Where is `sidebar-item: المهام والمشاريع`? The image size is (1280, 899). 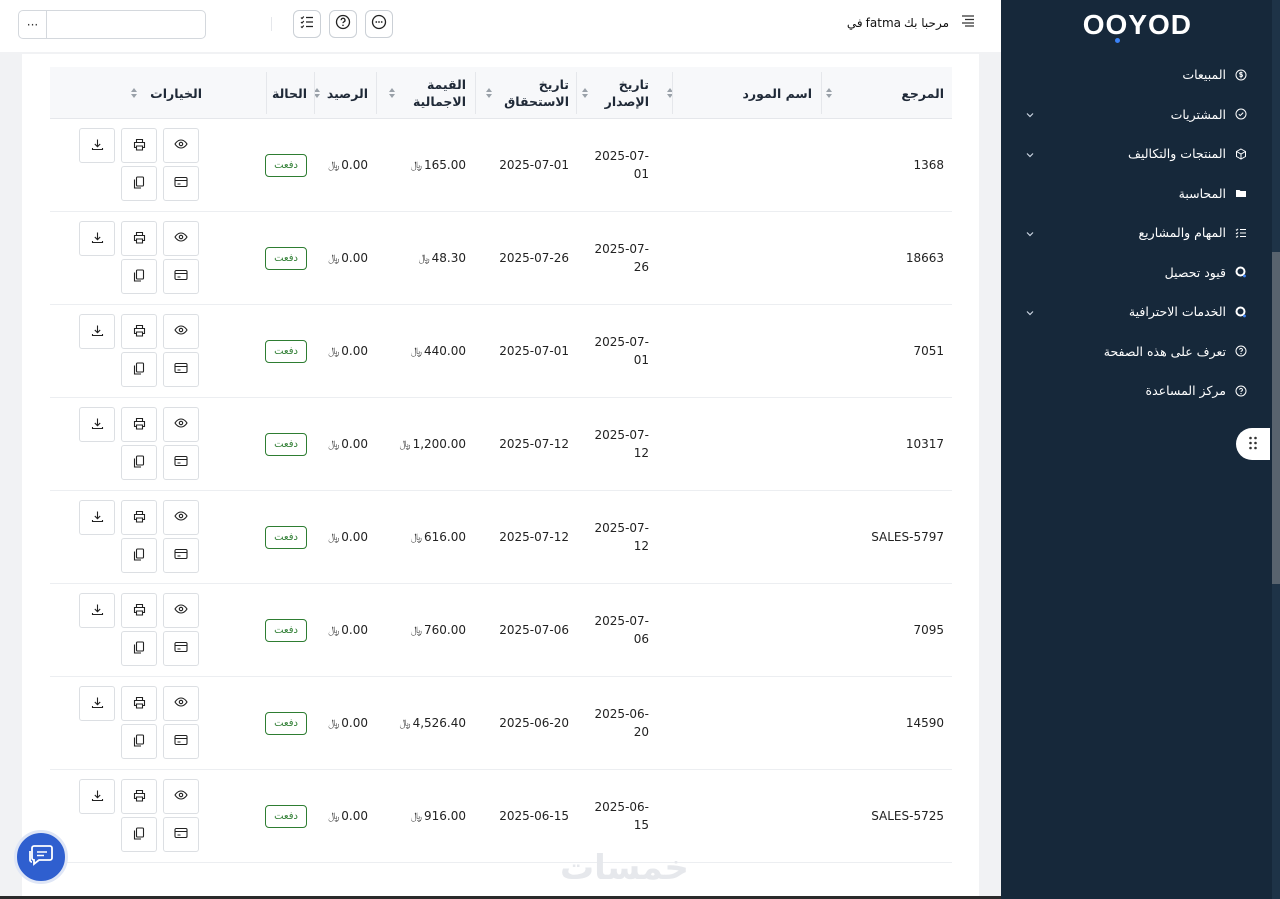
sidebar-item: المهام والمشاريع is located at coordinates (1135, 233).